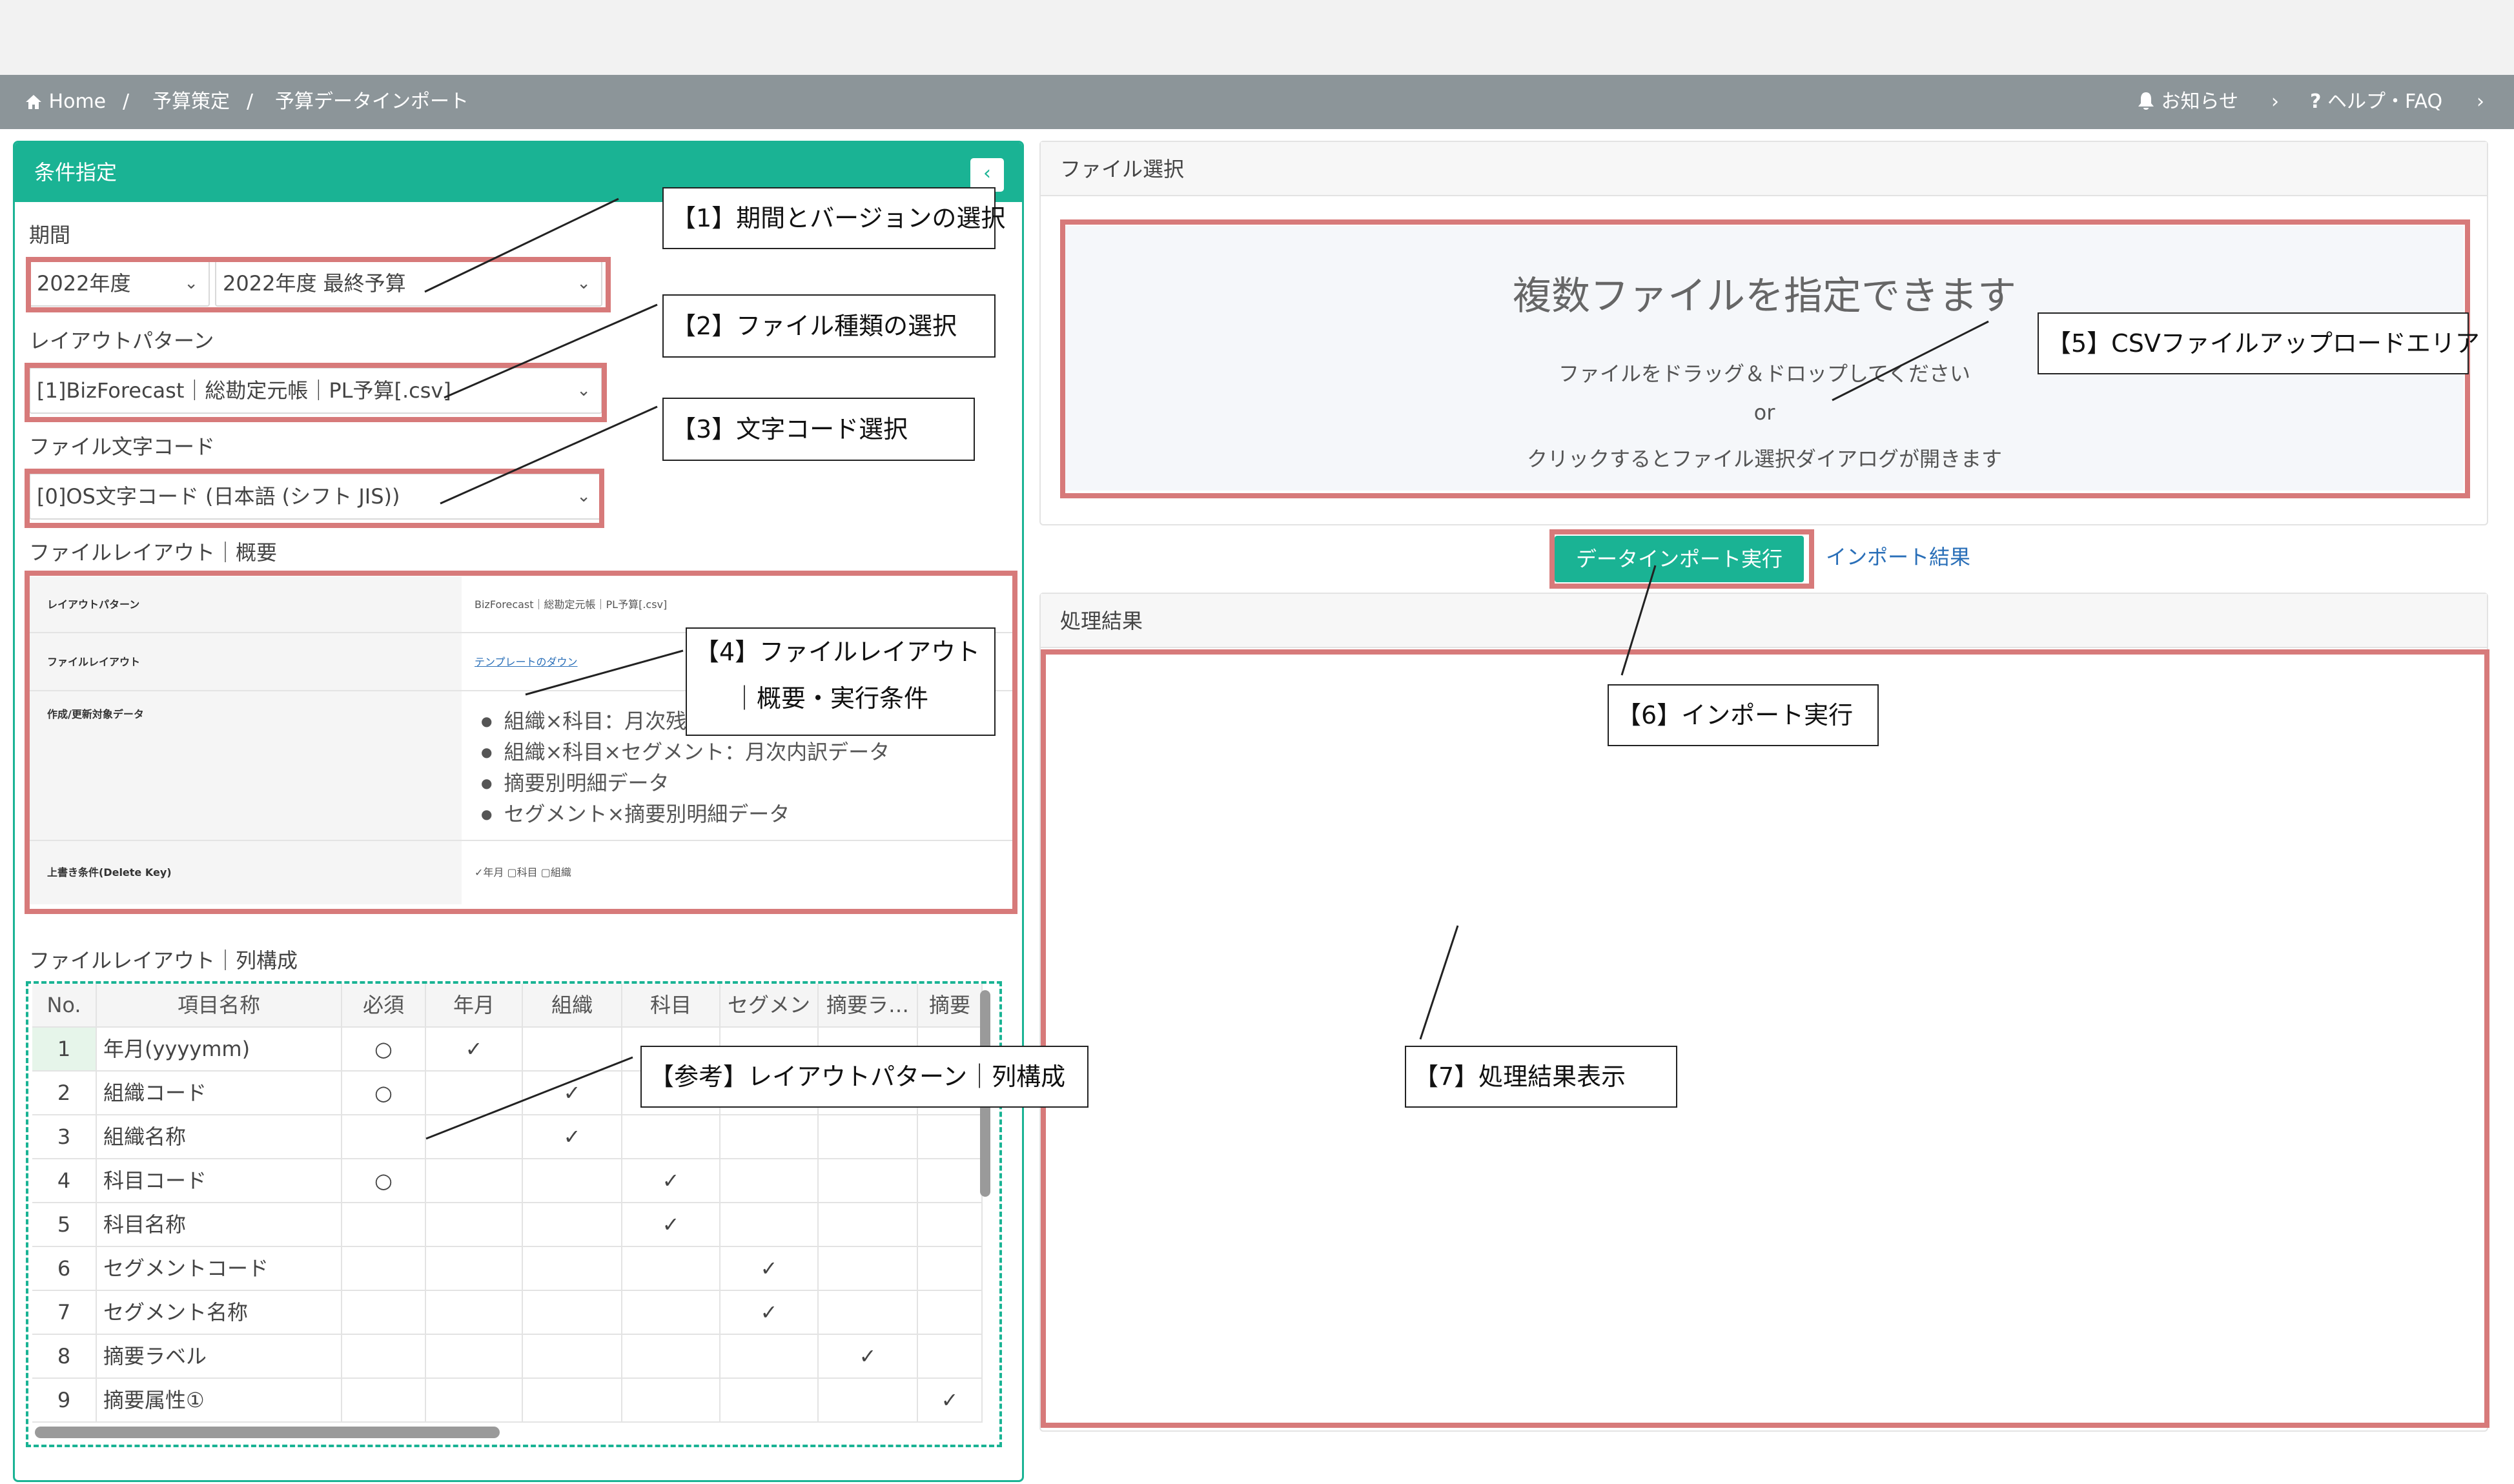 The image size is (2514, 1484). What do you see at coordinates (2187, 102) in the screenshot?
I see `notice-link: お知らせ` at bounding box center [2187, 102].